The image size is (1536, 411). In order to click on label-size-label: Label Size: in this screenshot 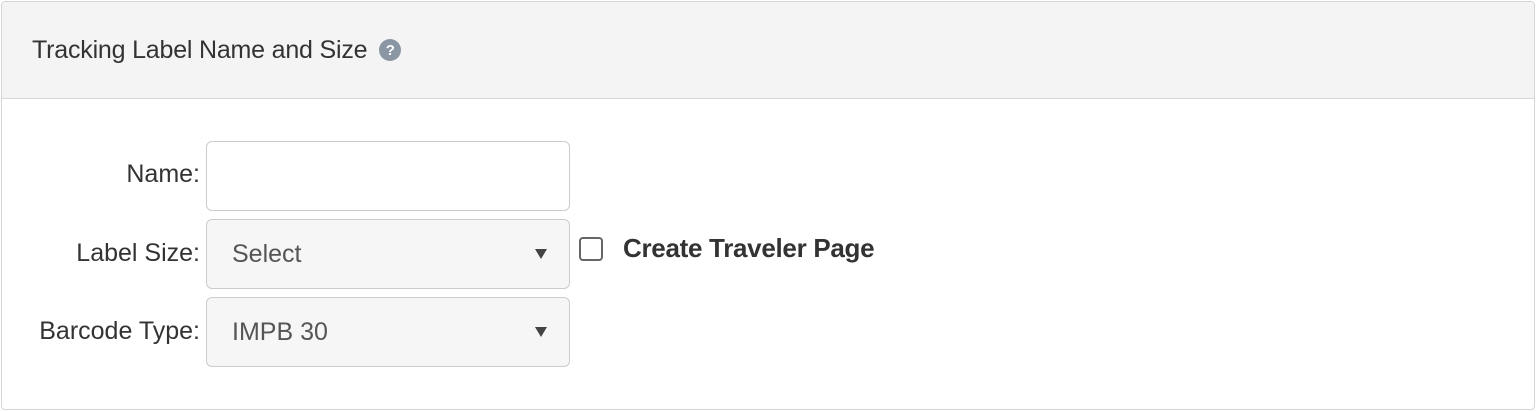, I will do `click(138, 252)`.